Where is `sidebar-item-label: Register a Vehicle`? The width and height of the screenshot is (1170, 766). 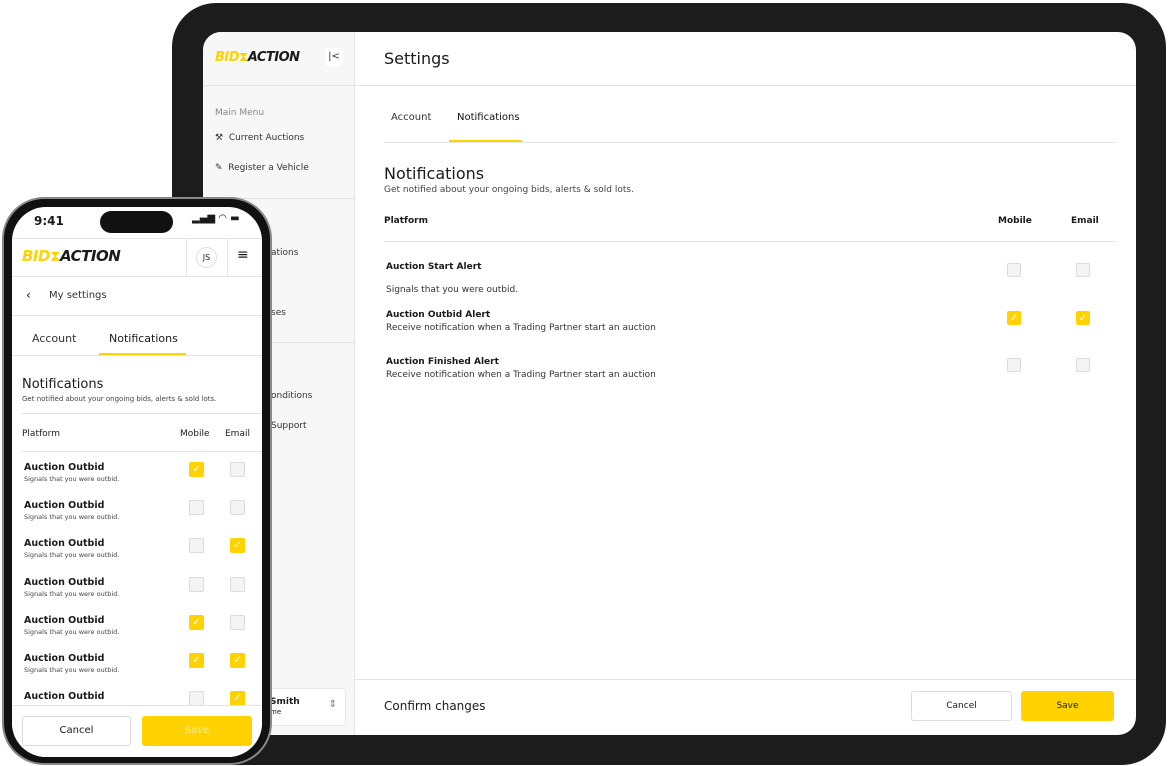 sidebar-item-label: Register a Vehicle is located at coordinates (268, 168).